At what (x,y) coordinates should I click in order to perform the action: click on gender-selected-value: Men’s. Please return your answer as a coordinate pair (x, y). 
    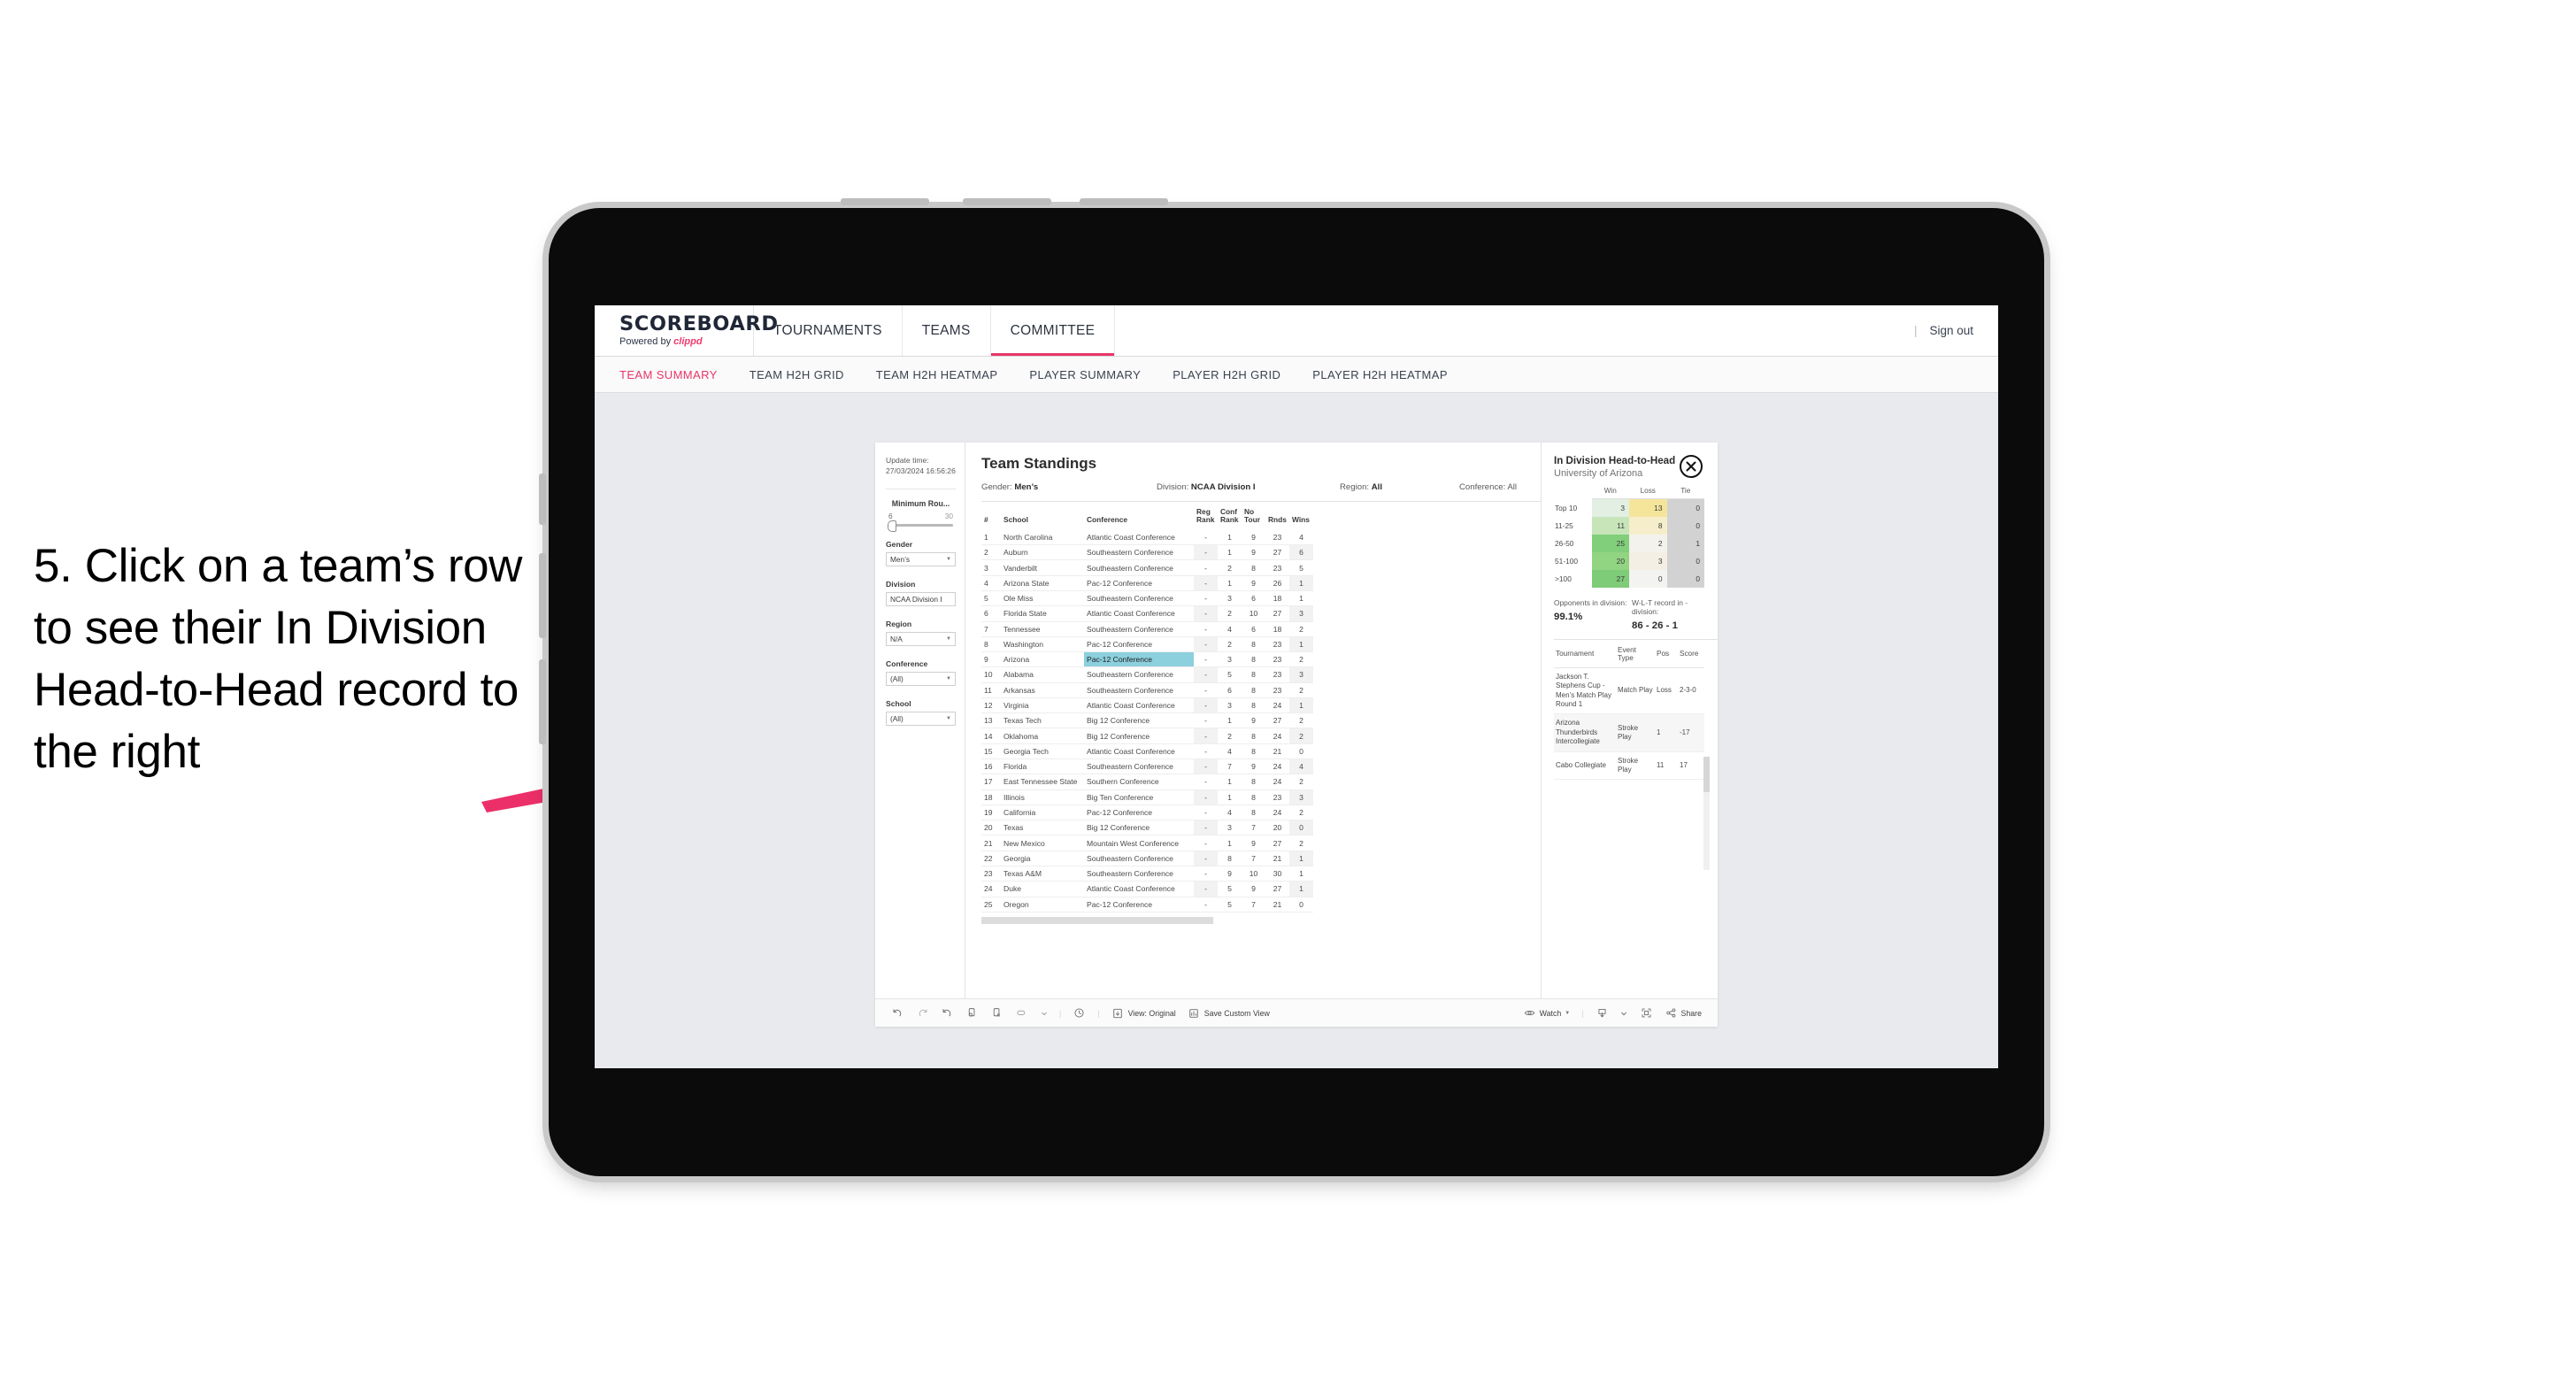
    Looking at the image, I should click on (900, 559).